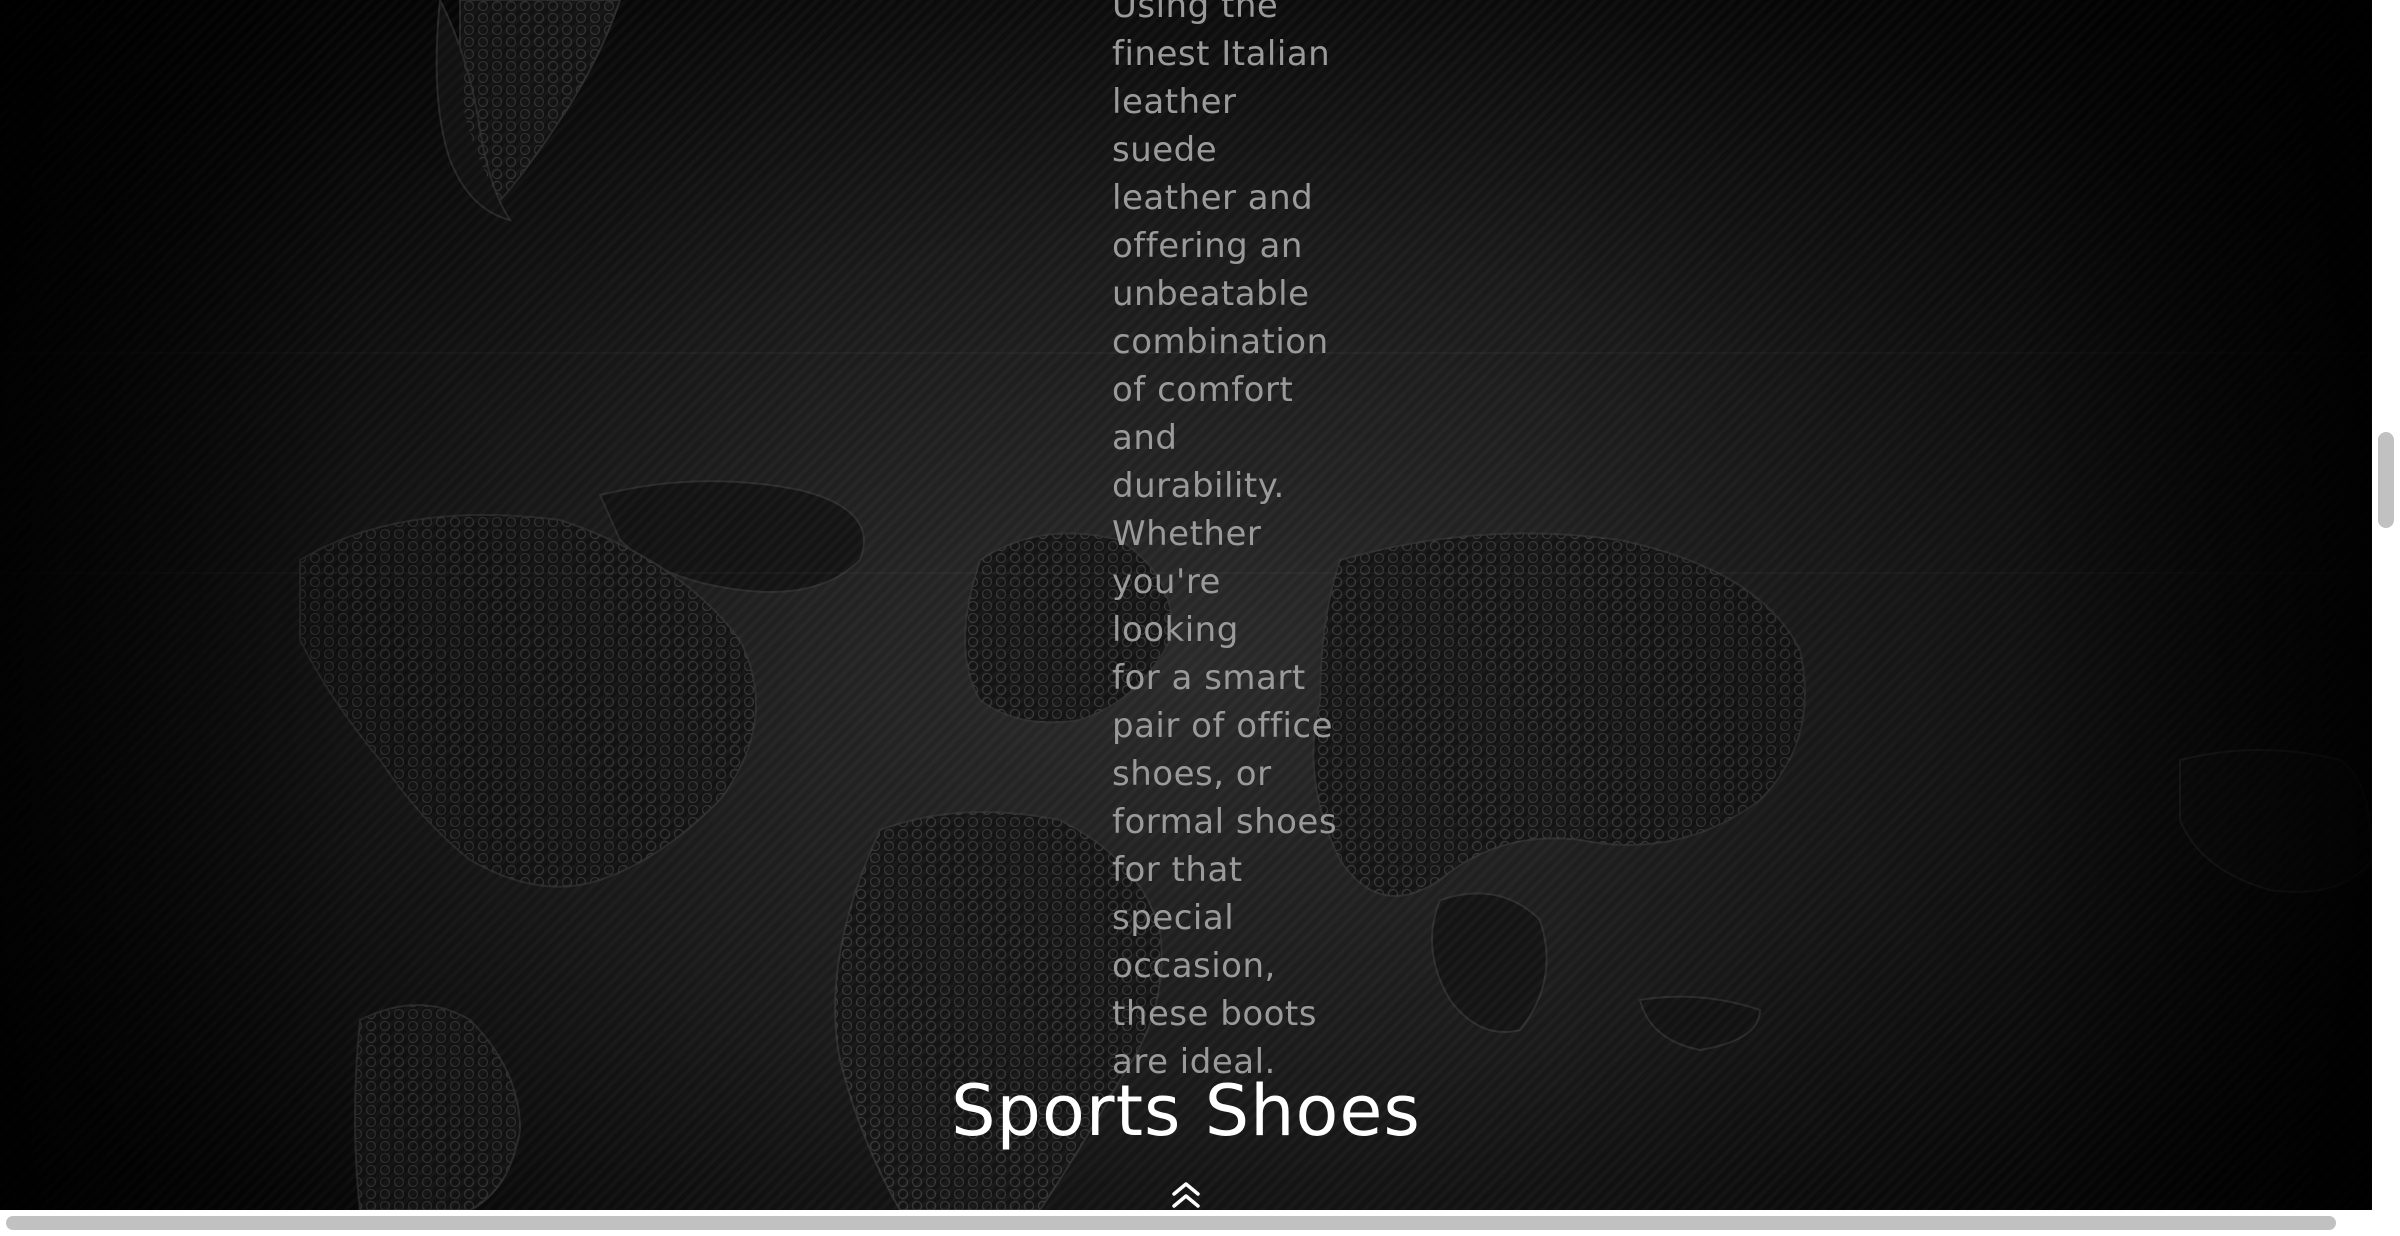 This screenshot has height=1236, width=2400. I want to click on description-line: leather and, so click(1213, 198).